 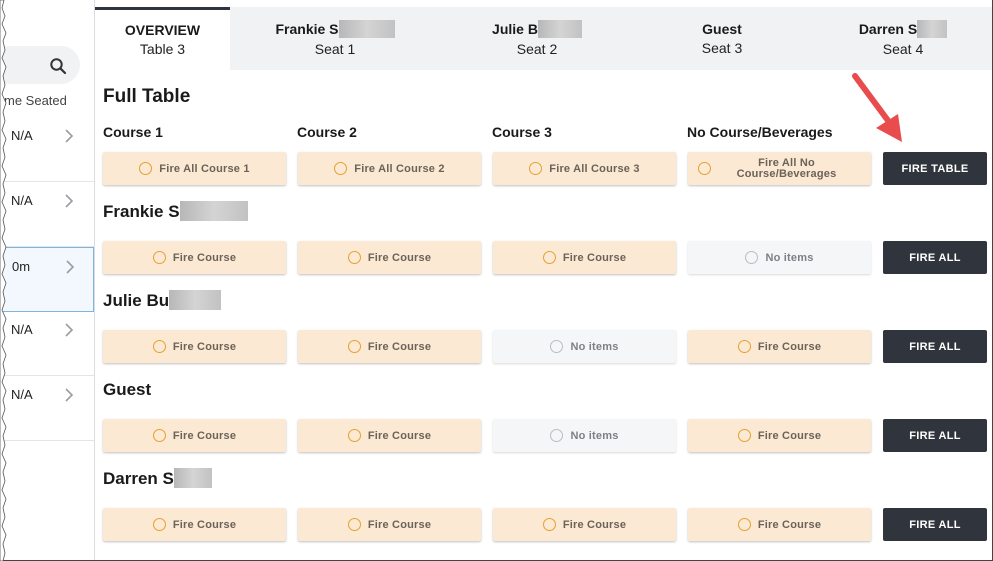 I want to click on page-title: Full Table, so click(x=147, y=96).